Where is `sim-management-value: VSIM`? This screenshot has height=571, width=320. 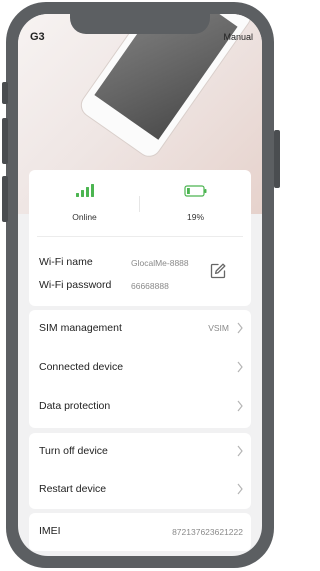 sim-management-value: VSIM is located at coordinates (218, 328).